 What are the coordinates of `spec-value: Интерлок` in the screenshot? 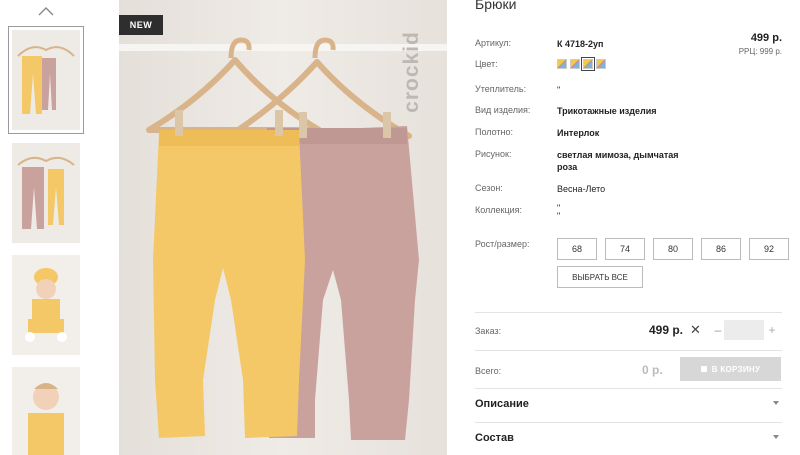 It's located at (578, 133).